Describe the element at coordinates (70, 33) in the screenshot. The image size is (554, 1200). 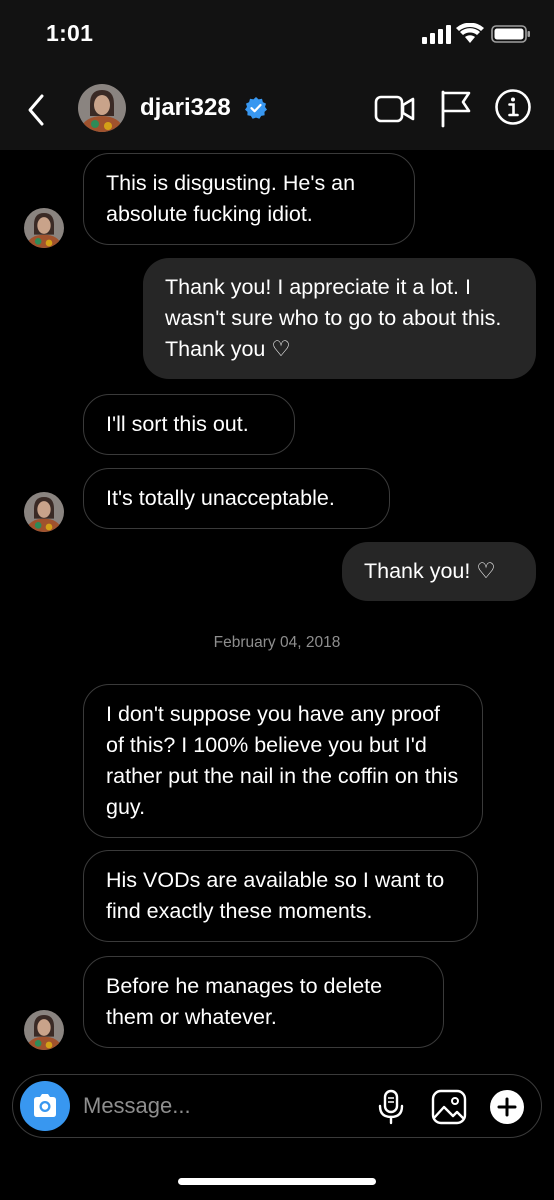
I see `status-time: 1:01` at that location.